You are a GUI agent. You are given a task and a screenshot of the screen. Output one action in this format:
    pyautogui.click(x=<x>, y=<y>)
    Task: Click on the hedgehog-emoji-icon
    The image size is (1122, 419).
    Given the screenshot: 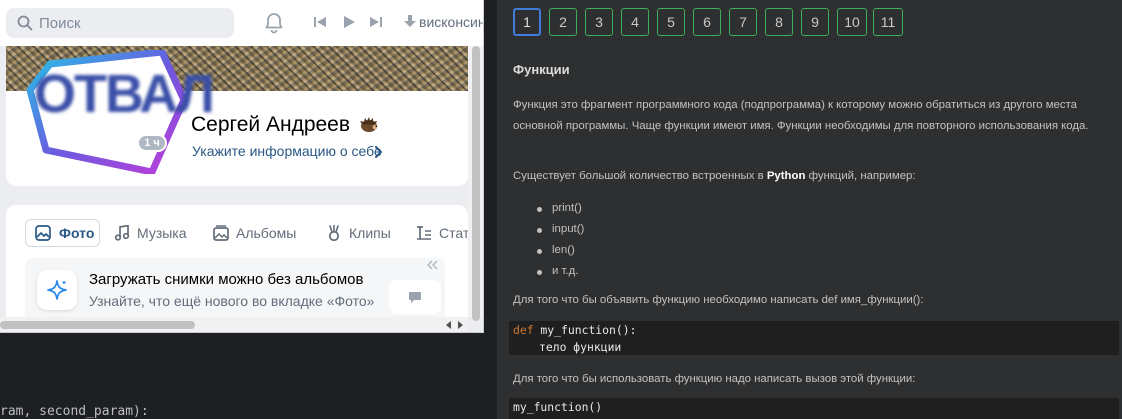 What is the action you would take?
    pyautogui.click(x=369, y=124)
    